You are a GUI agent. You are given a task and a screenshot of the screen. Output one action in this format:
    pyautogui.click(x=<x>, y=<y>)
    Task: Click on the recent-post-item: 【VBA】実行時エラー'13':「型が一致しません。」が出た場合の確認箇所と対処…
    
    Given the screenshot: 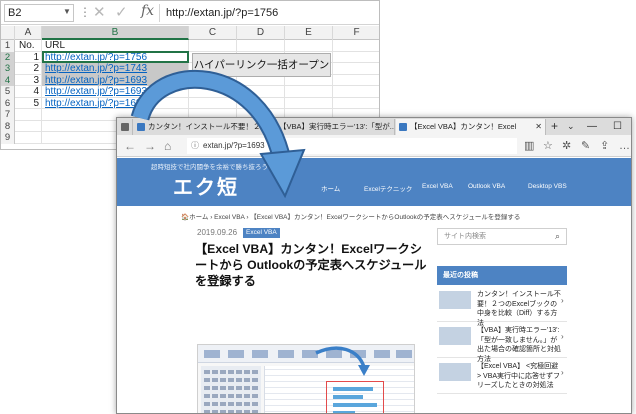 What is the action you would take?
    pyautogui.click(x=502, y=343)
    